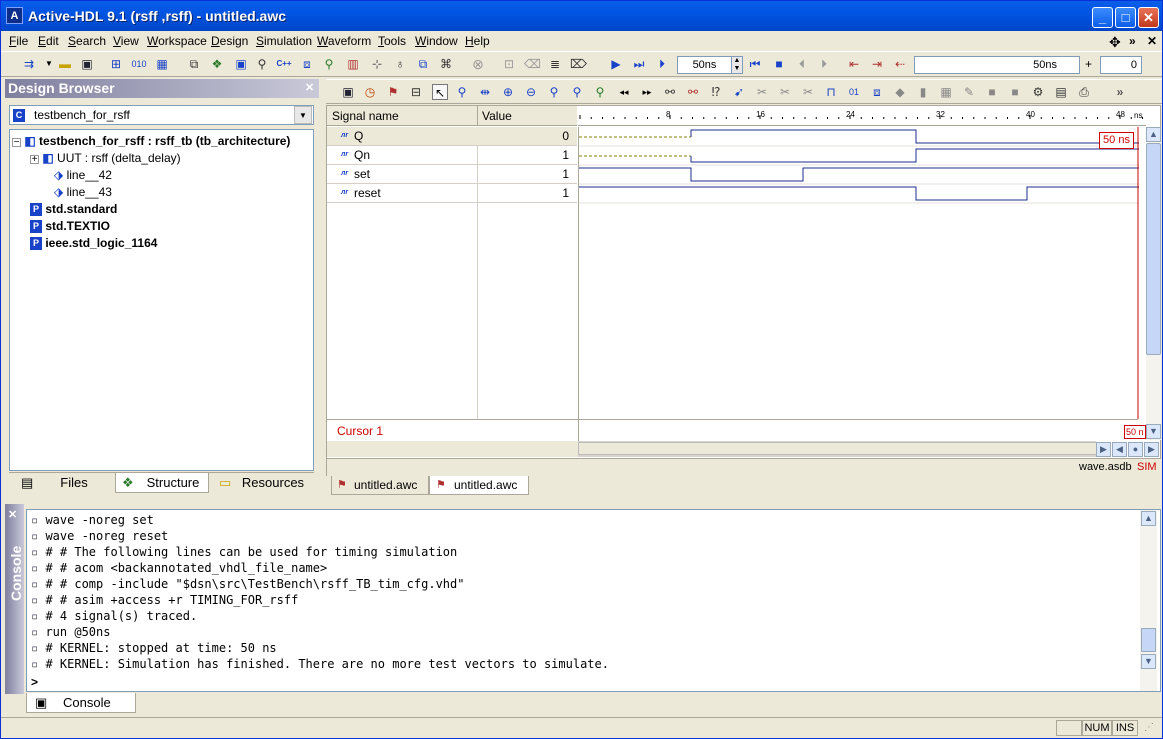 The image size is (1163, 739). What do you see at coordinates (802, 64) in the screenshot?
I see `step-back-icon: ⏴` at bounding box center [802, 64].